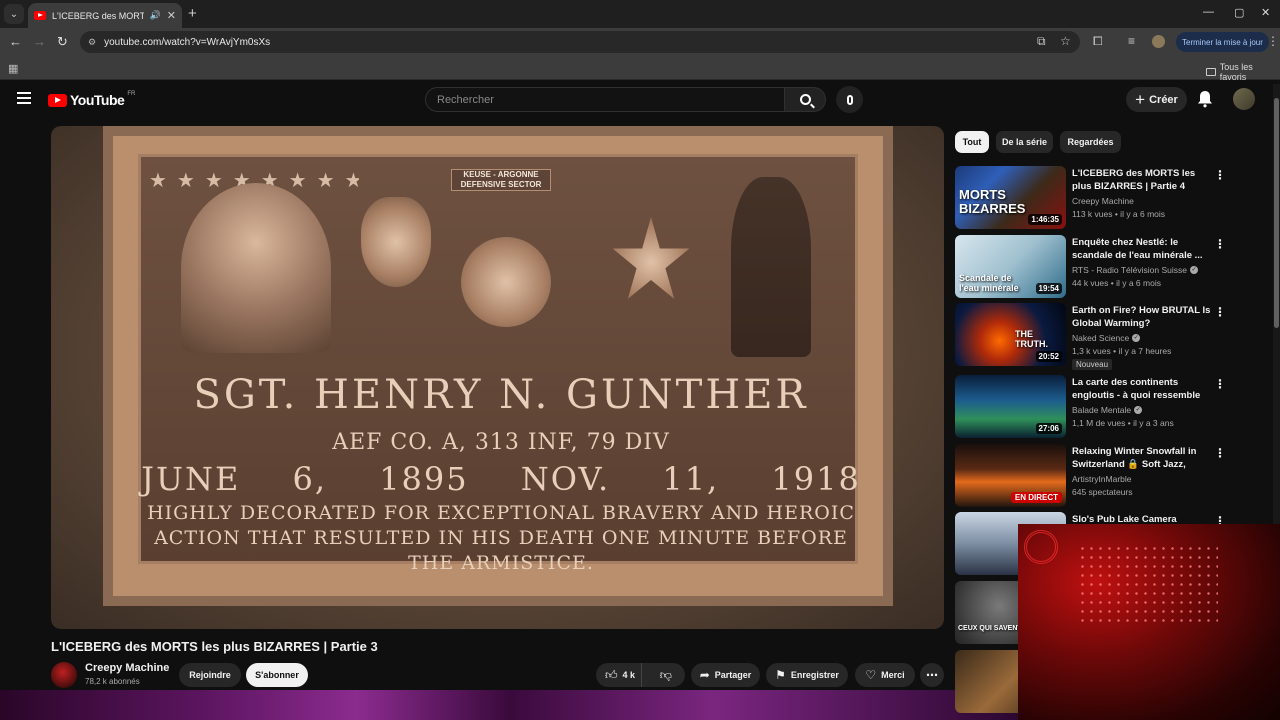 Image resolution: width=1280 pixels, height=720 pixels. What do you see at coordinates (610, 99) in the screenshot?
I see `search-input` at bounding box center [610, 99].